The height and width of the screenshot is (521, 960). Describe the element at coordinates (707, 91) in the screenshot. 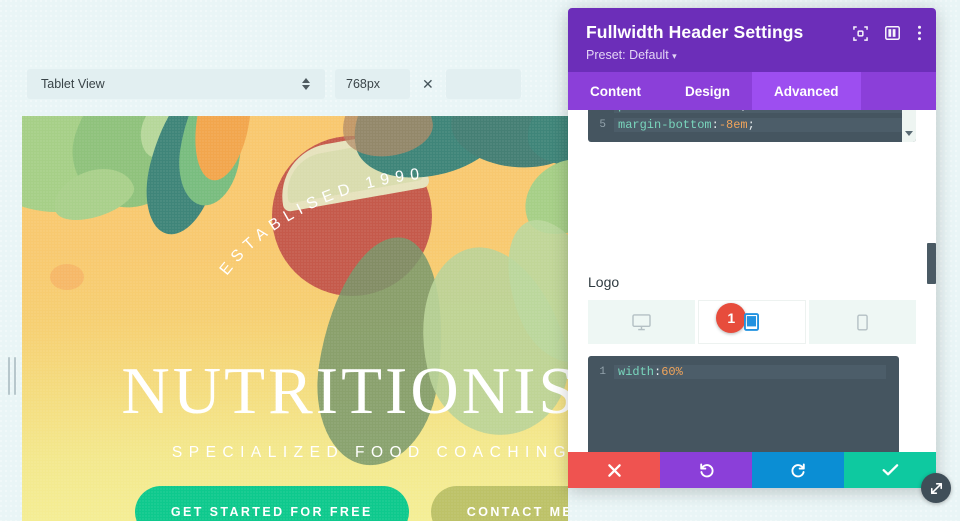

I see `tab-design: Design` at that location.